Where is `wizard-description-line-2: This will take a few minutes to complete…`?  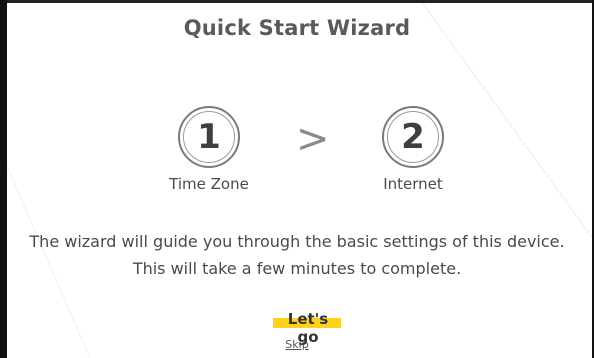 wizard-description-line-2: This will take a few minutes to complete… is located at coordinates (297, 268).